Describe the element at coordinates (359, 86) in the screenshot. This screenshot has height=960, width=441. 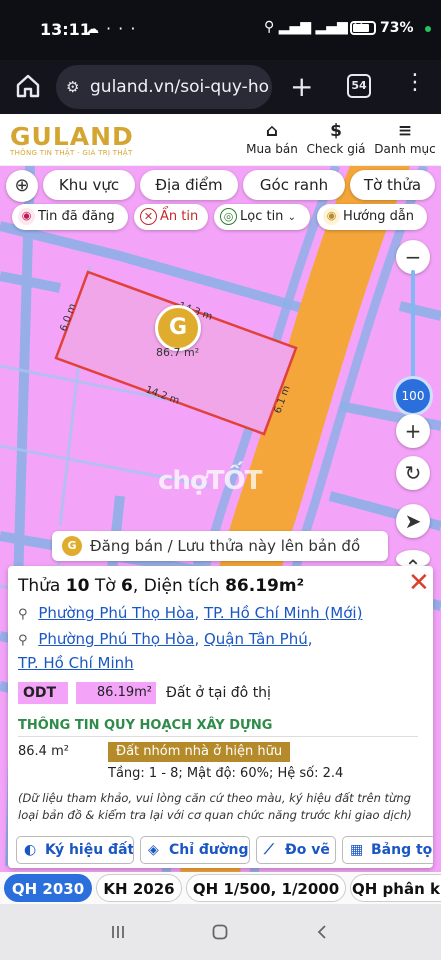
I see `tab-switcher-button: 54` at that location.